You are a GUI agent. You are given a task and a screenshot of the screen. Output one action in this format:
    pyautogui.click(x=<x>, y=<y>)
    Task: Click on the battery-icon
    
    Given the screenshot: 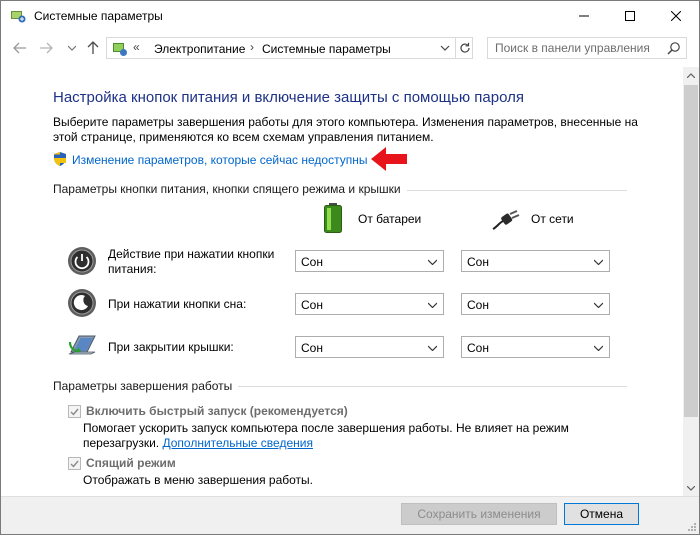 What is the action you would take?
    pyautogui.click(x=333, y=218)
    